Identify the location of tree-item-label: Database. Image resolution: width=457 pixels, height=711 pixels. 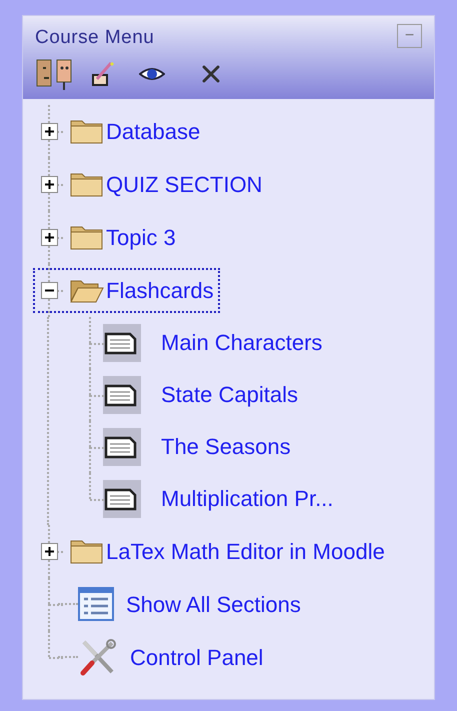
(153, 131).